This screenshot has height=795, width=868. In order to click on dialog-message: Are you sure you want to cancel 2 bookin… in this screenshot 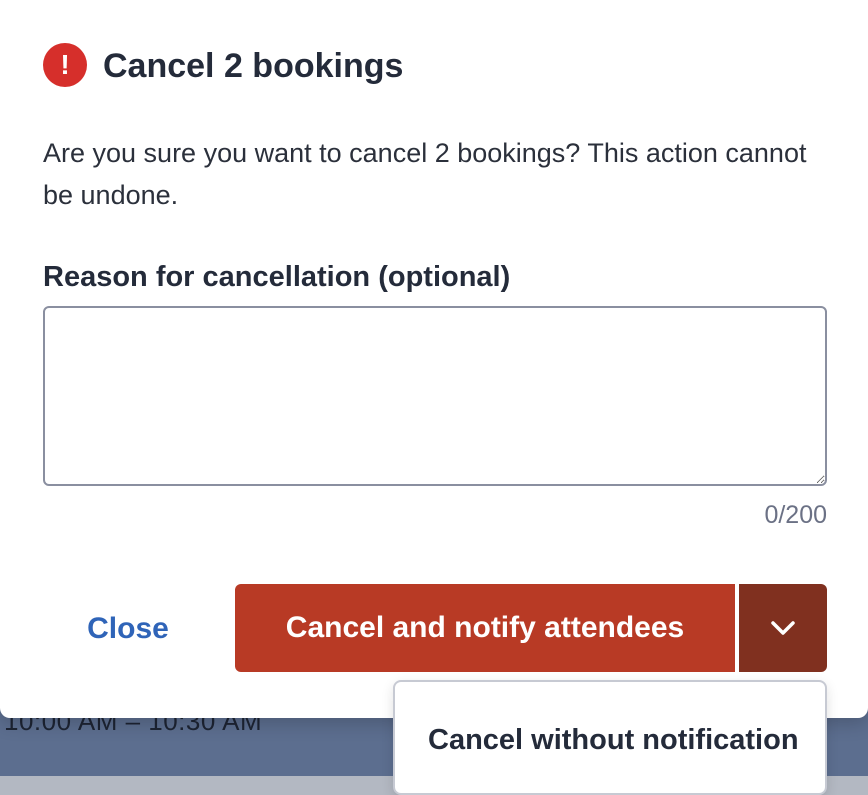, I will do `click(425, 174)`.